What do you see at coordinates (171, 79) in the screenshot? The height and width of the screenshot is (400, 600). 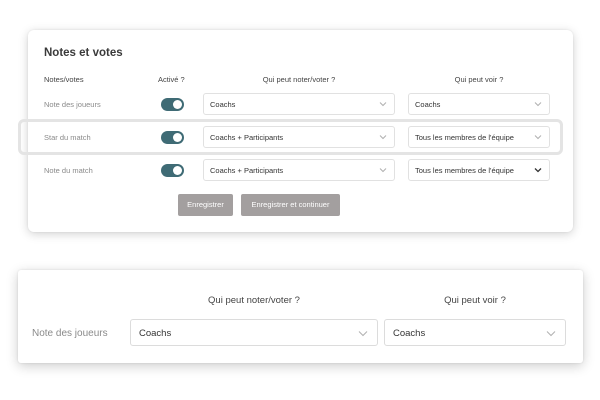 I see `header-active: Activé ?` at bounding box center [171, 79].